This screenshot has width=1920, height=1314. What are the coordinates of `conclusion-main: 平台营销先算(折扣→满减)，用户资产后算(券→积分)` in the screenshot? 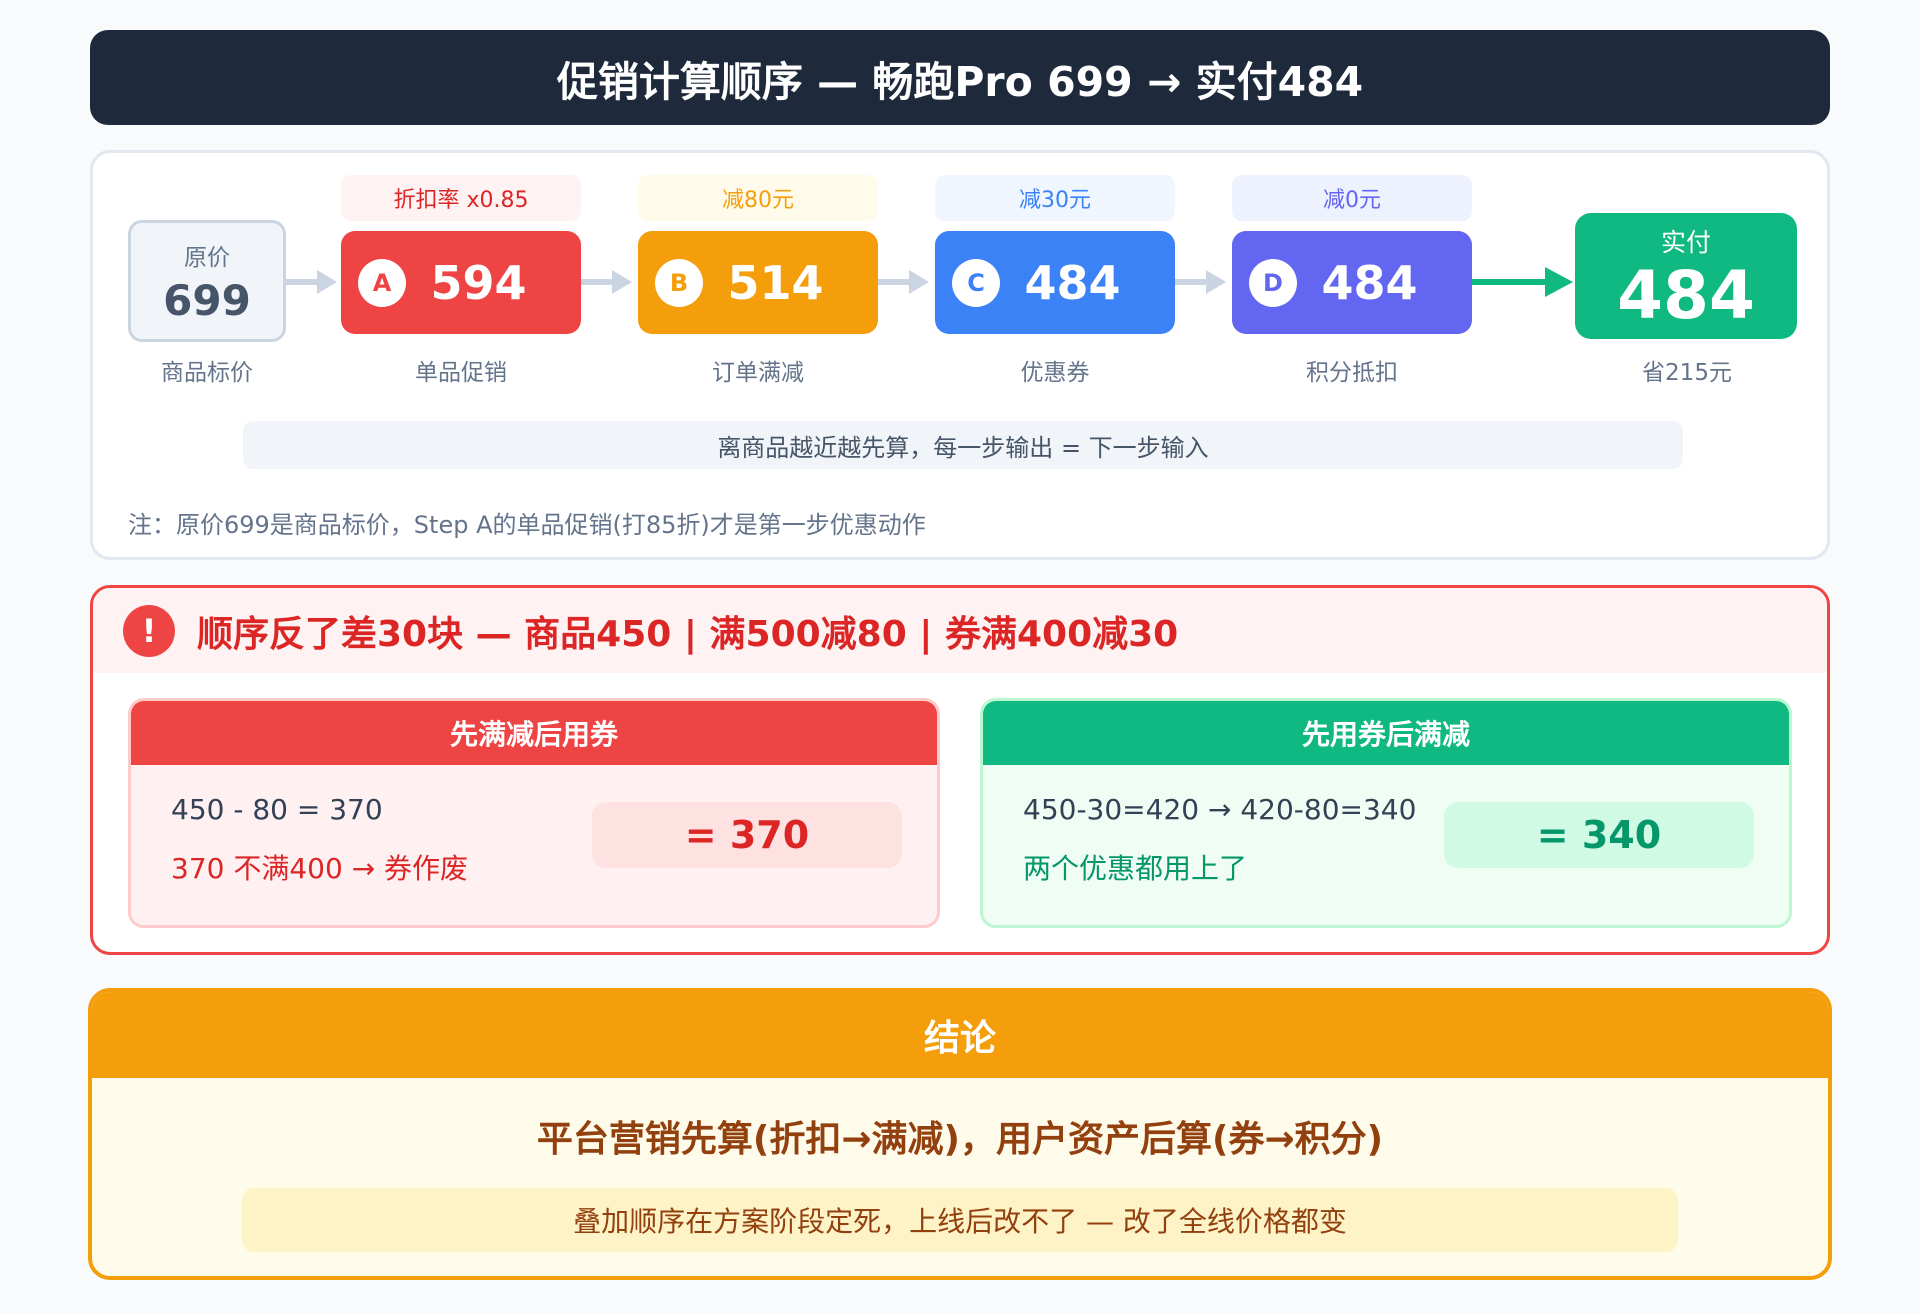 It's located at (960, 1139).